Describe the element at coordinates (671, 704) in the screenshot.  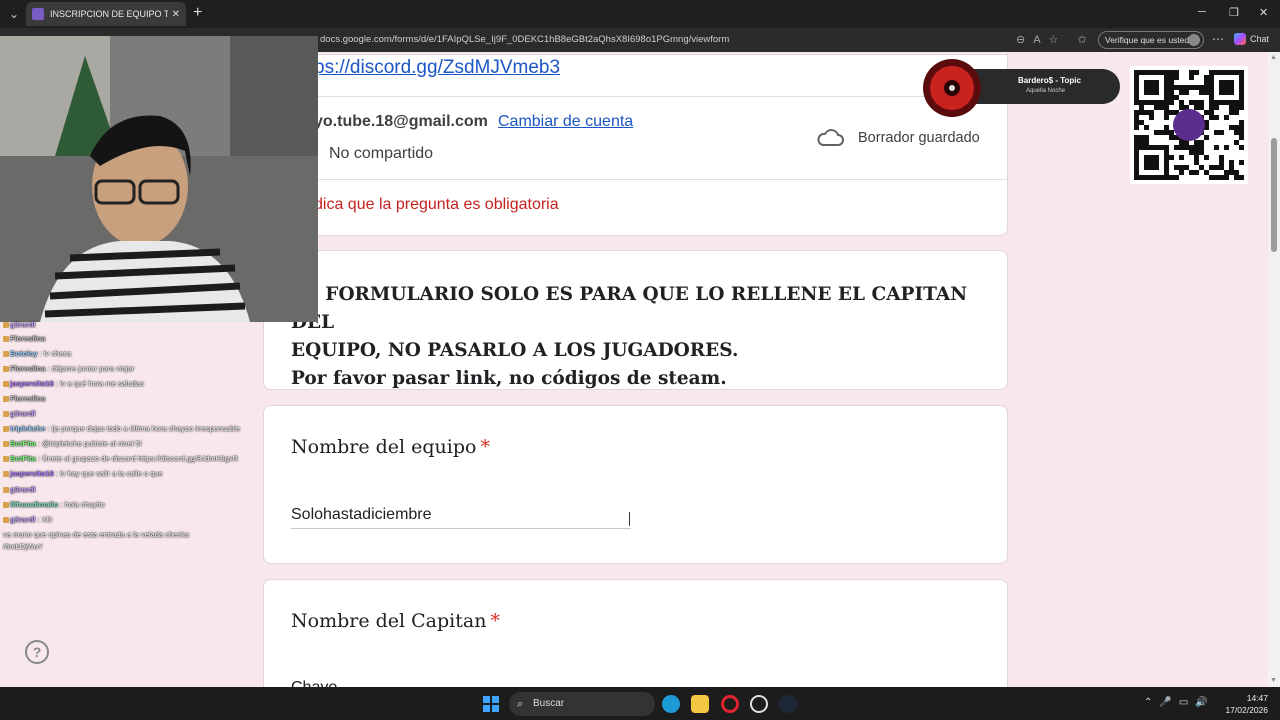
I see `edge-icon` at that location.